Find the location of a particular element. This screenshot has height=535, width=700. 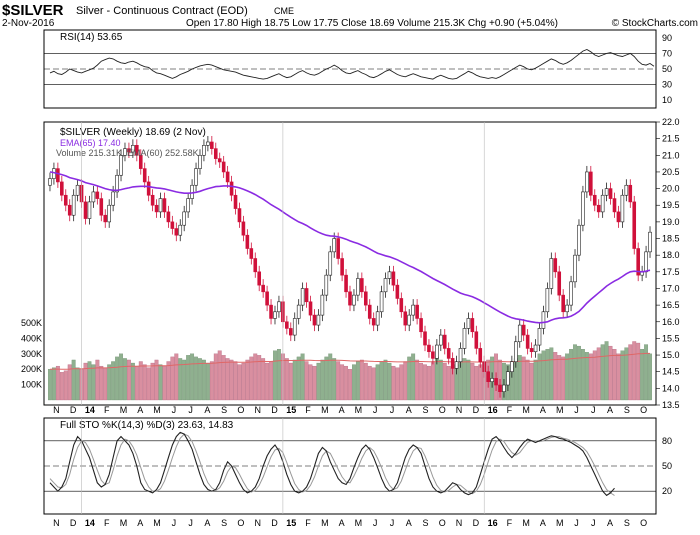

price-tick-label: 21.0 is located at coordinates (671, 155).